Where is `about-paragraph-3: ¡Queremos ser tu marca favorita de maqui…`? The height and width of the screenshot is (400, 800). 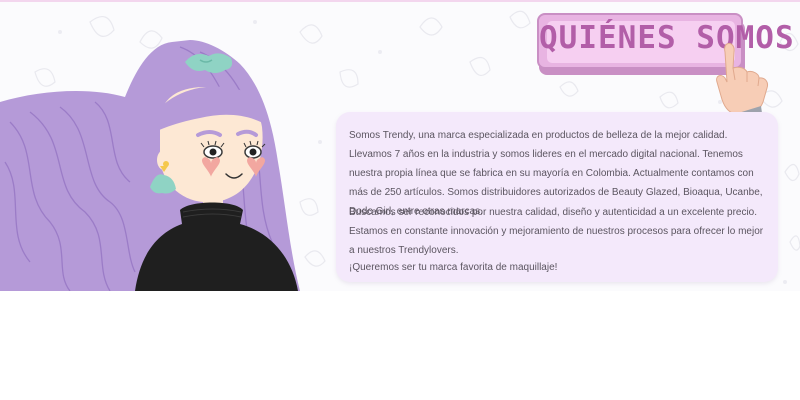
about-paragraph-3: ¡Queremos ser tu marca favorita de maqui… is located at coordinates (453, 267).